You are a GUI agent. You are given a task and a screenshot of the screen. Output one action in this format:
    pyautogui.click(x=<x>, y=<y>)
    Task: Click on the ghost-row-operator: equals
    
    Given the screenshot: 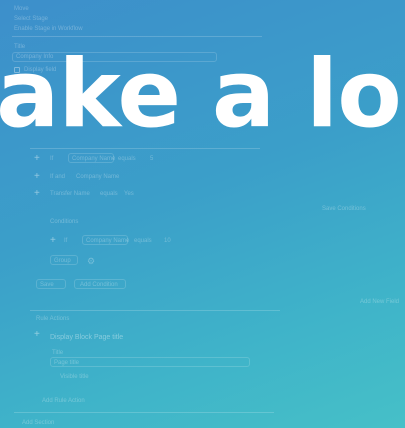 What is the action you would take?
    pyautogui.click(x=127, y=159)
    